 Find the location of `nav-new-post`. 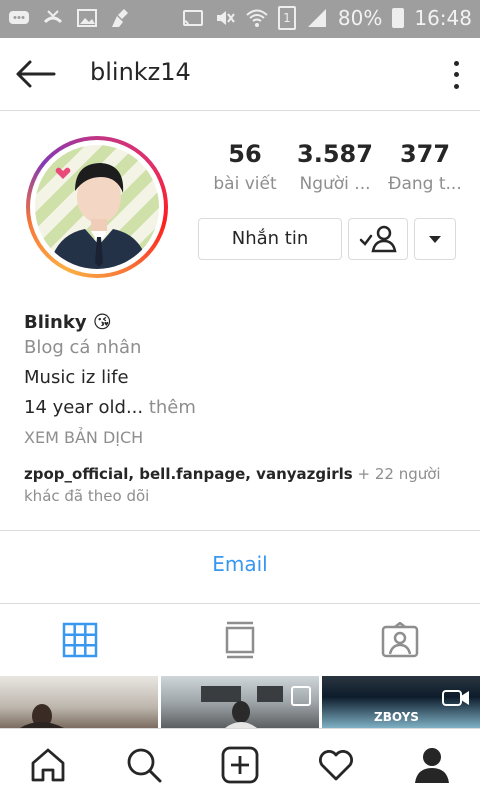

nav-new-post is located at coordinates (240, 765).